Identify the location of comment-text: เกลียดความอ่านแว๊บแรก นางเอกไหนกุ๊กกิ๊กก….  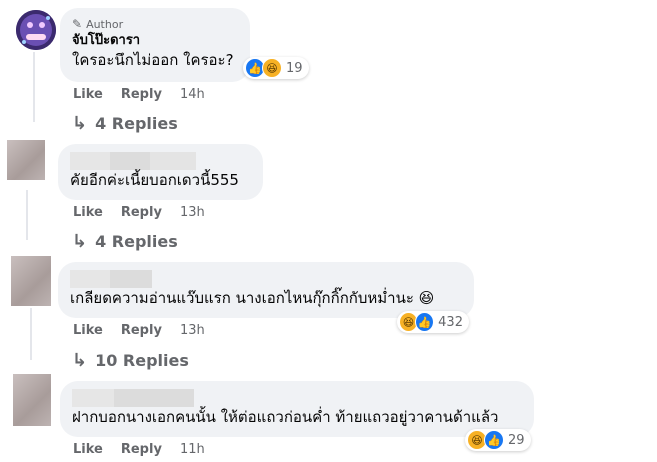
(252, 298).